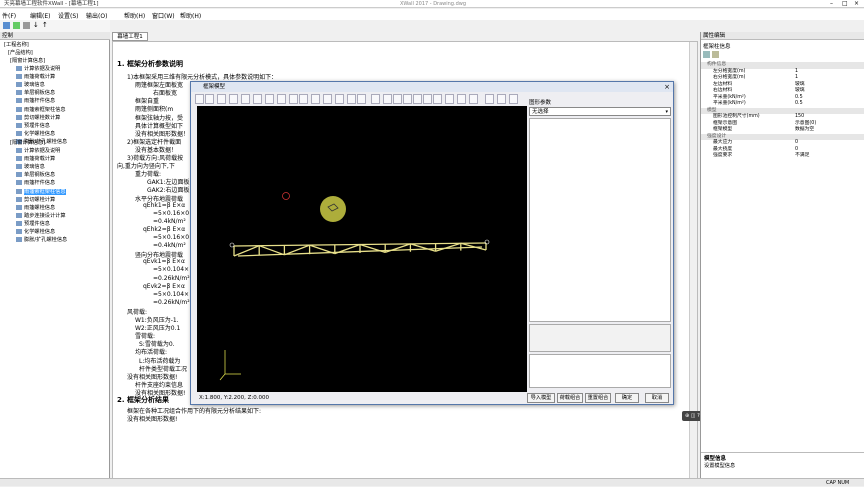  Describe the element at coordinates (38, 118) in the screenshot. I see `tree-item: 剪切螺栓数计算` at that location.